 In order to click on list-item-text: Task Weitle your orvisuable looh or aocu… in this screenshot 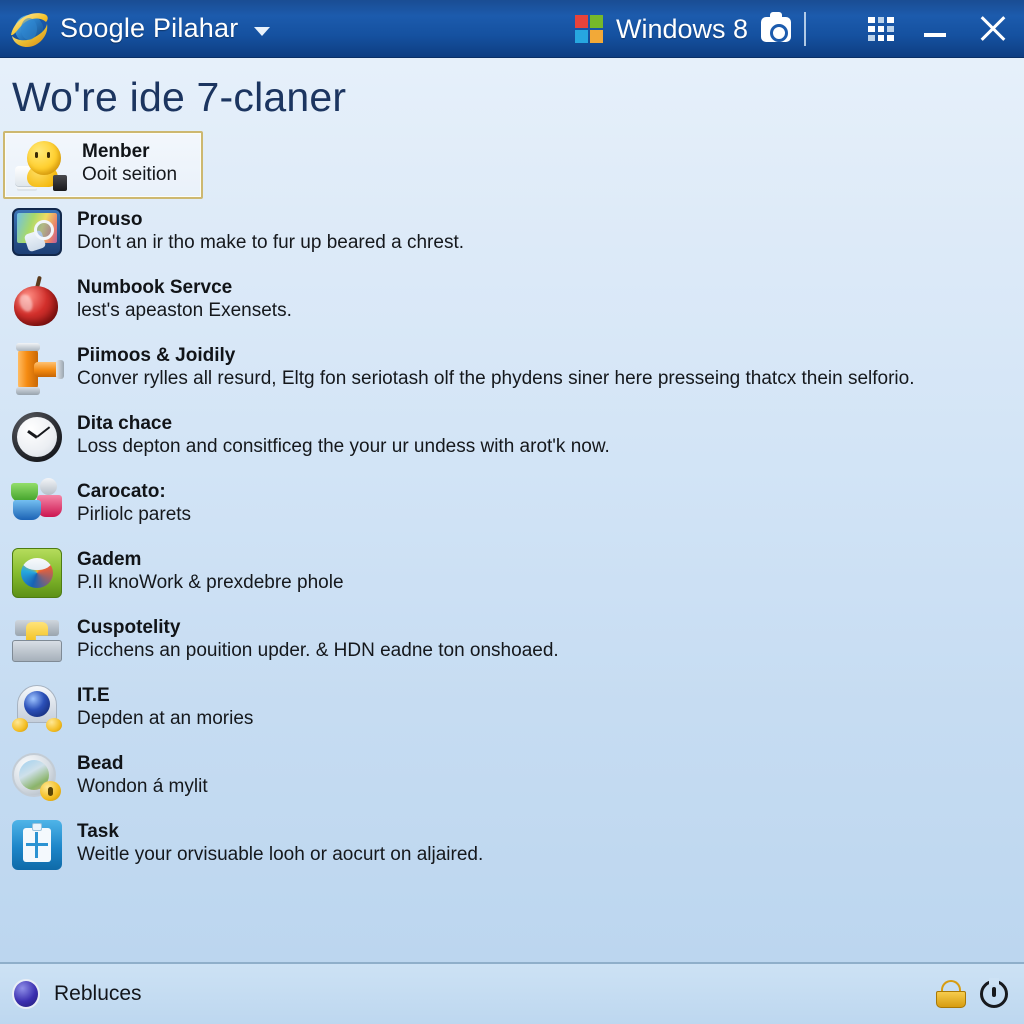, I will do `click(280, 843)`.